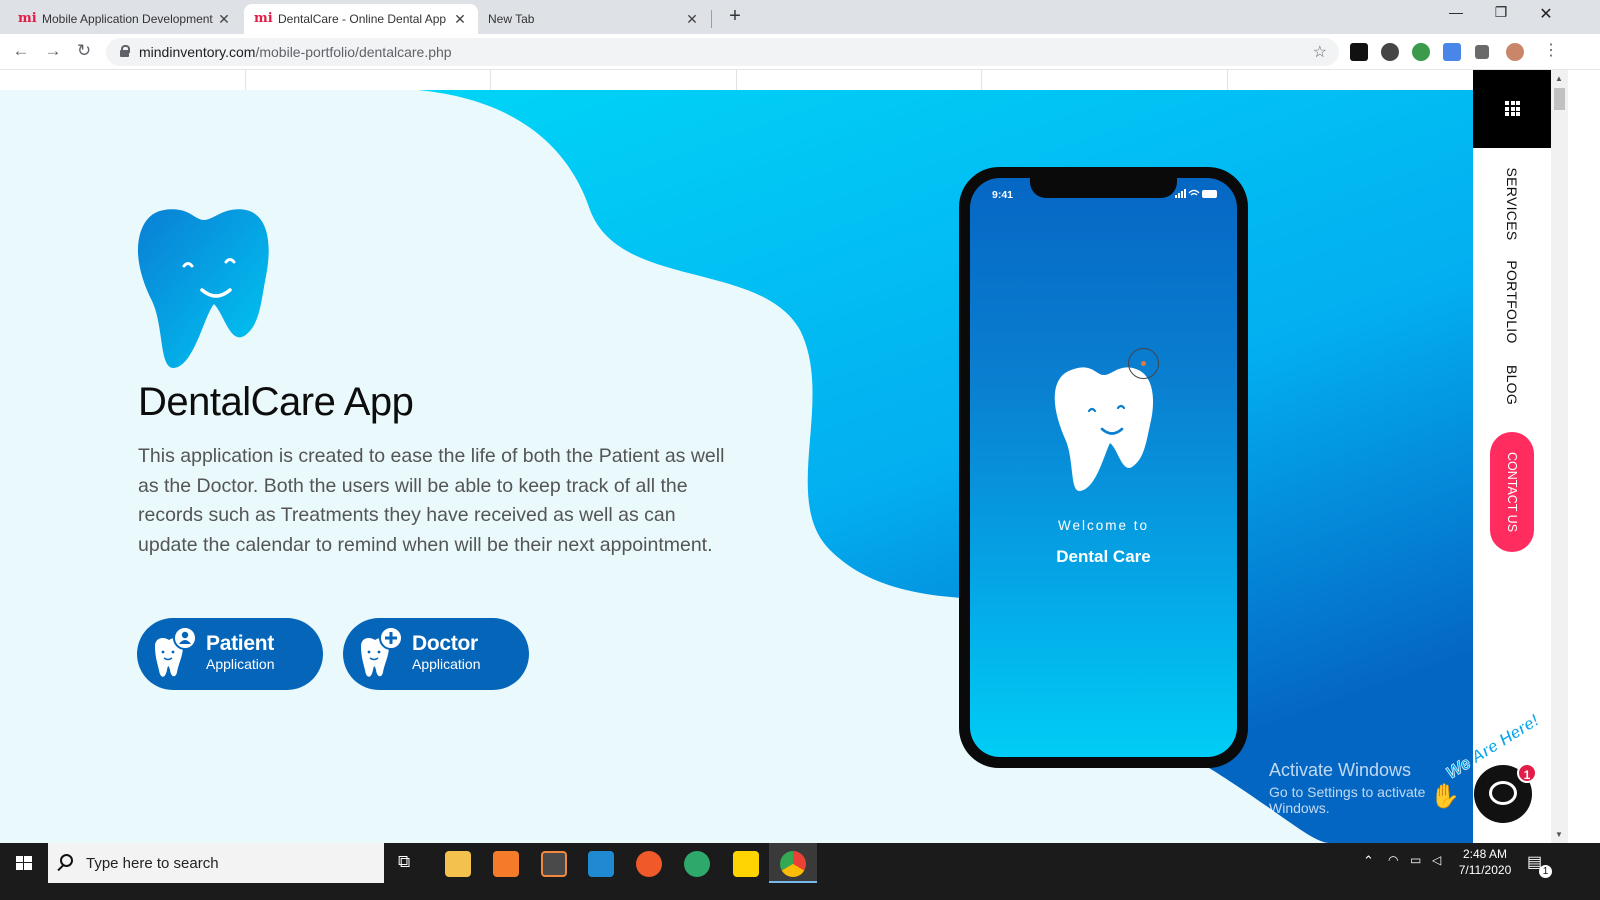 This screenshot has height=900, width=1600. I want to click on vscode-icon, so click(601, 864).